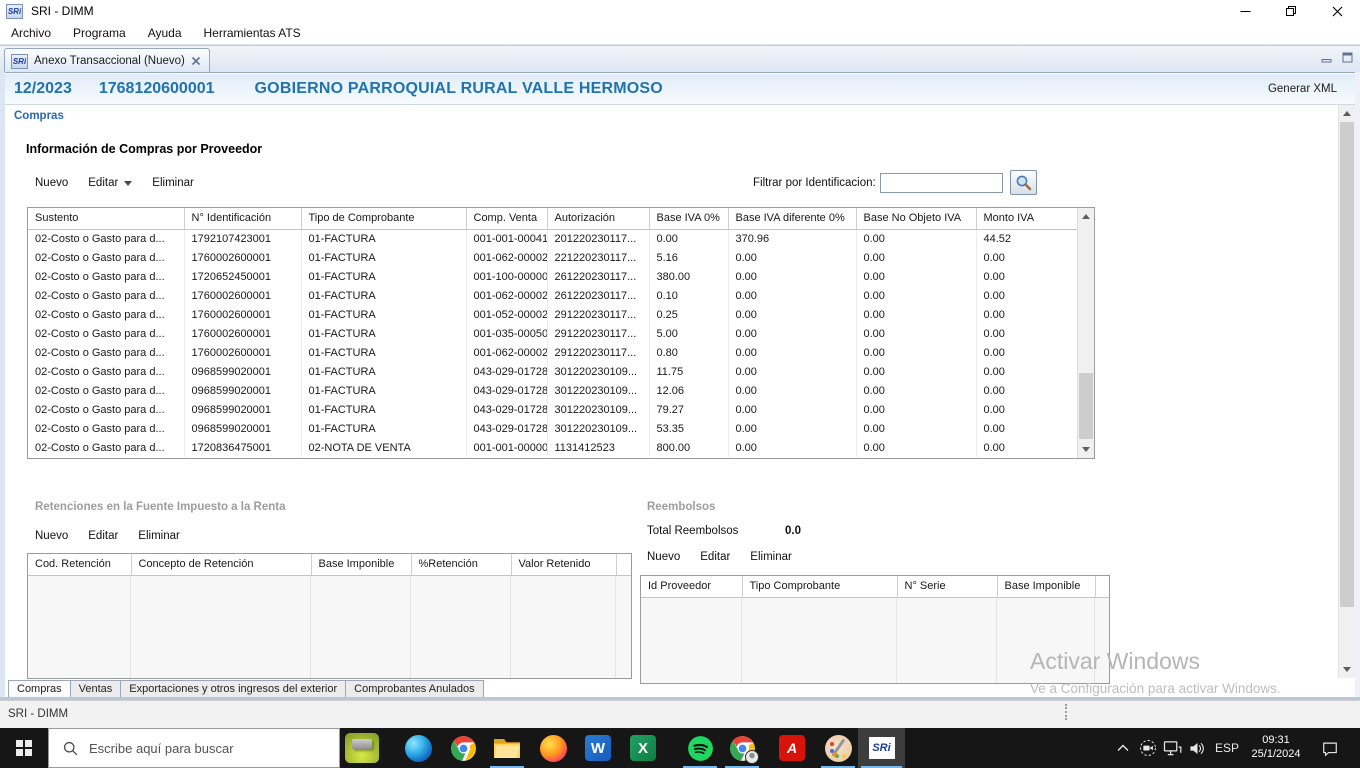  Describe the element at coordinates (384, 219) in the screenshot. I see `column-header: Tipo de Comprobante` at that location.